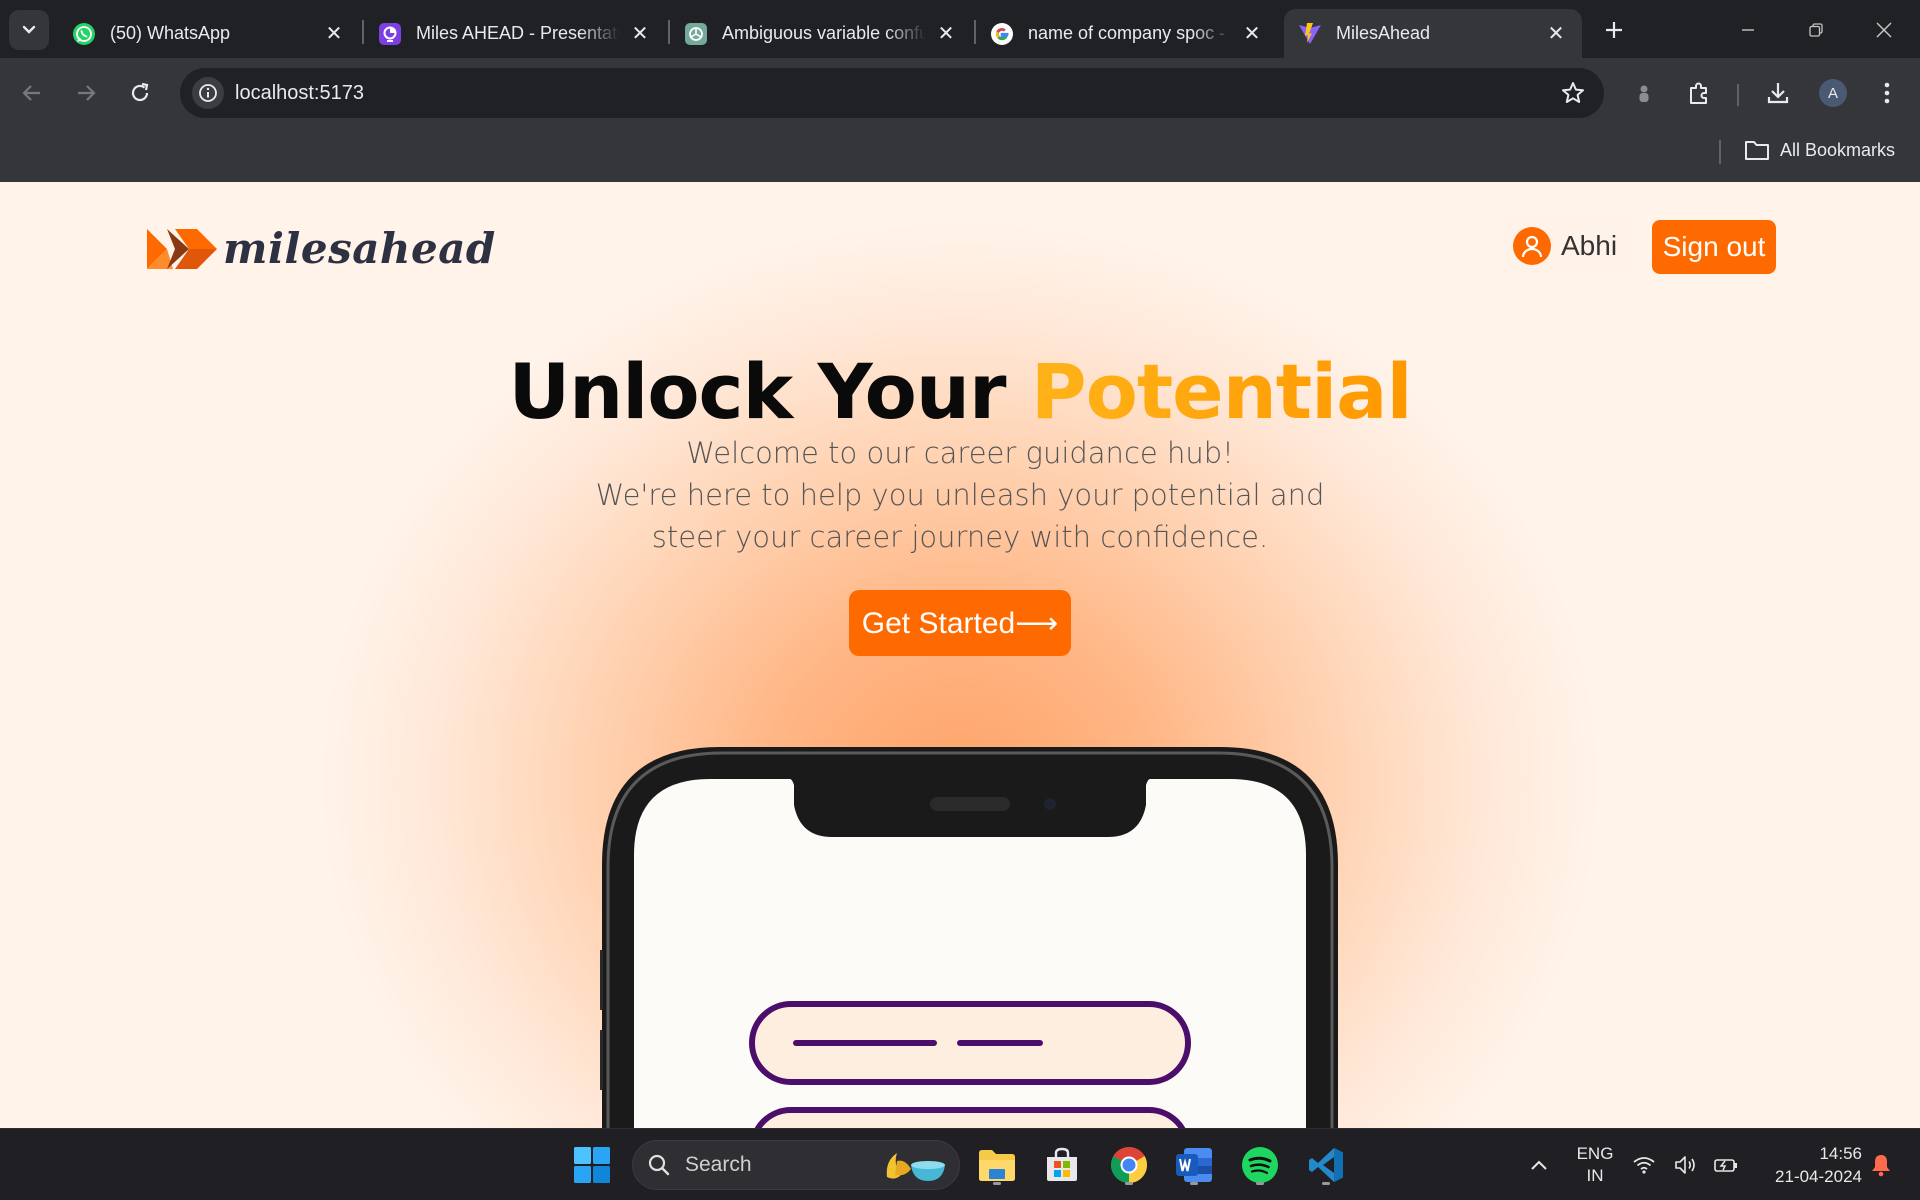 The image size is (1920, 1200). Describe the element at coordinates (1573, 93) in the screenshot. I see `bookmark-star-icon` at that location.